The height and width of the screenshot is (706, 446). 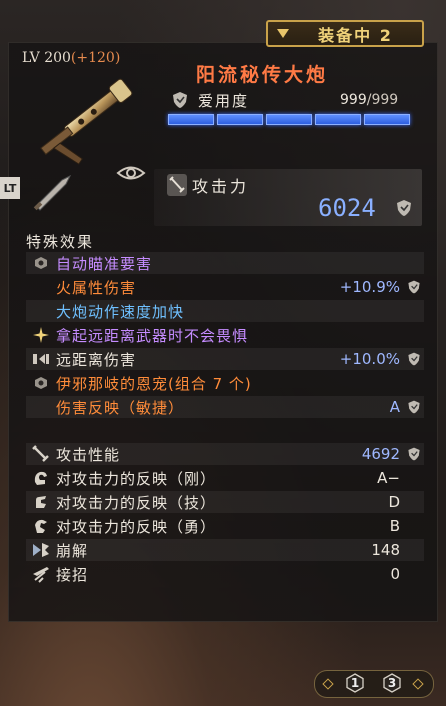 What do you see at coordinates (120, 407) in the screenshot?
I see `effect-label: 伤害反映（敏捷）` at bounding box center [120, 407].